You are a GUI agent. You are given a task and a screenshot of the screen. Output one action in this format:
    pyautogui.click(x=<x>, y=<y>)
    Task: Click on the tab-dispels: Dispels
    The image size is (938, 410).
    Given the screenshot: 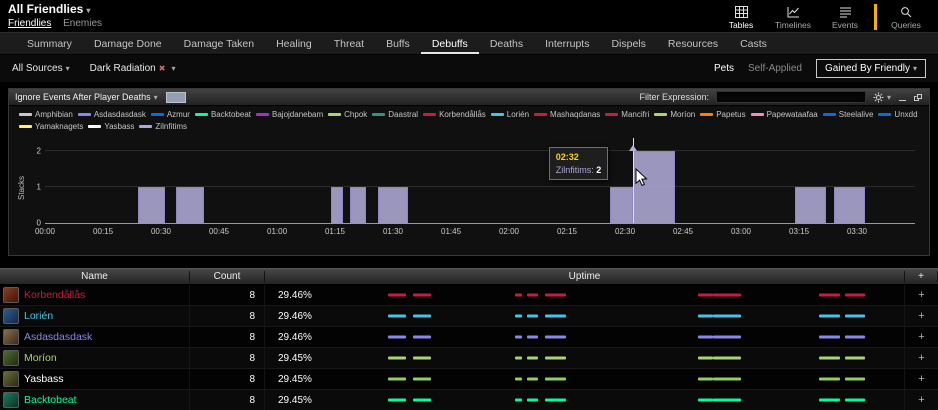 What is the action you would take?
    pyautogui.click(x=628, y=43)
    